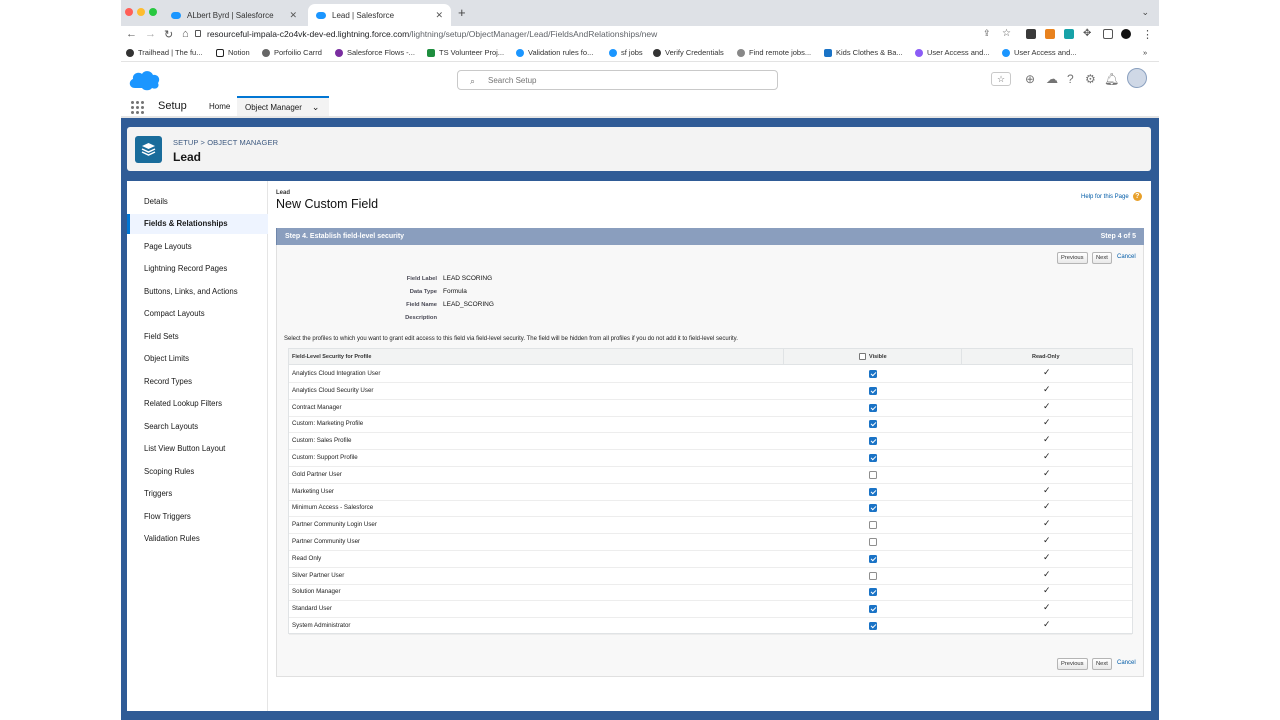  What do you see at coordinates (1001, 79) in the screenshot?
I see `favorites-star-icon: ☆` at bounding box center [1001, 79].